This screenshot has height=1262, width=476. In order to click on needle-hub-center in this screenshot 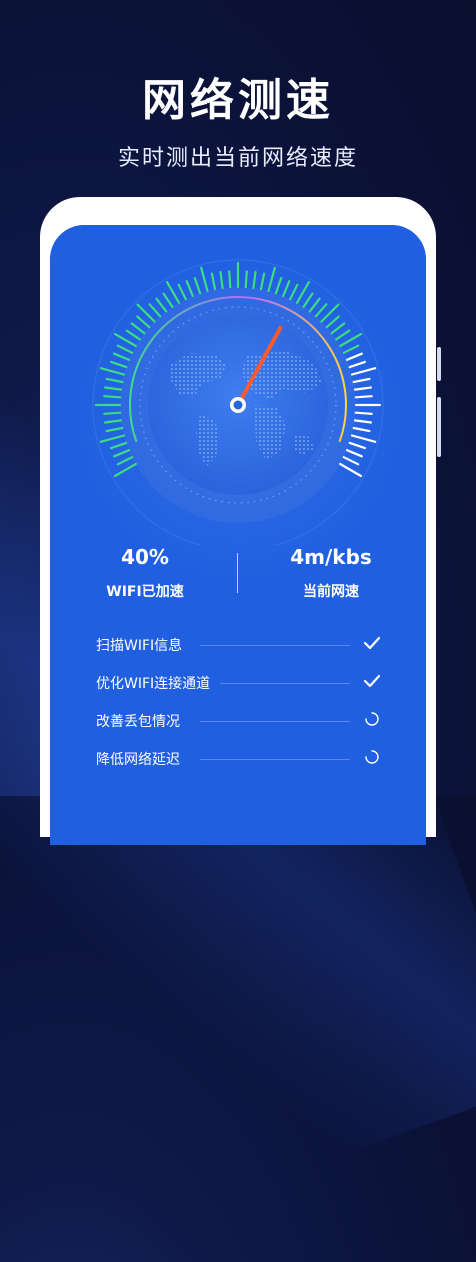, I will do `click(238, 405)`.